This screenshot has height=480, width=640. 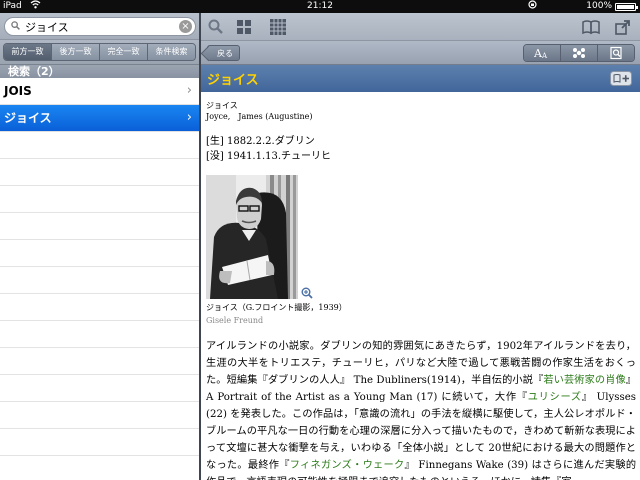 I want to click on result-row-jois: JOIS ›, so click(x=99, y=91).